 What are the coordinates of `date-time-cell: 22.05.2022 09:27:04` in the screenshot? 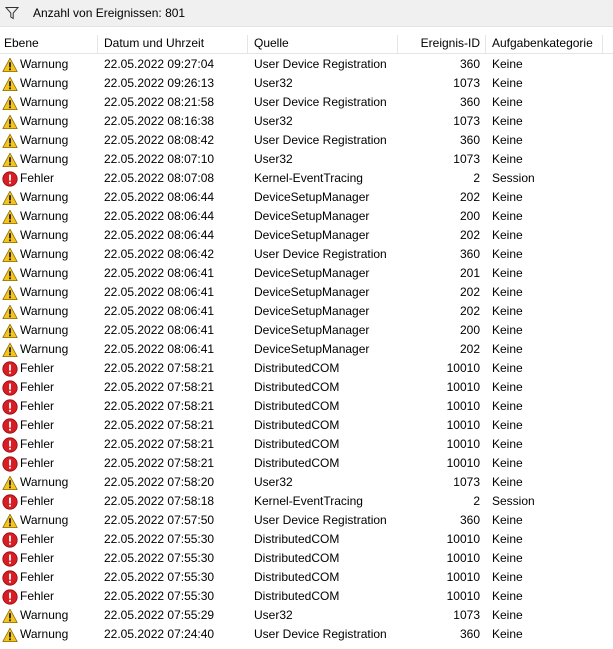 It's located at (159, 64).